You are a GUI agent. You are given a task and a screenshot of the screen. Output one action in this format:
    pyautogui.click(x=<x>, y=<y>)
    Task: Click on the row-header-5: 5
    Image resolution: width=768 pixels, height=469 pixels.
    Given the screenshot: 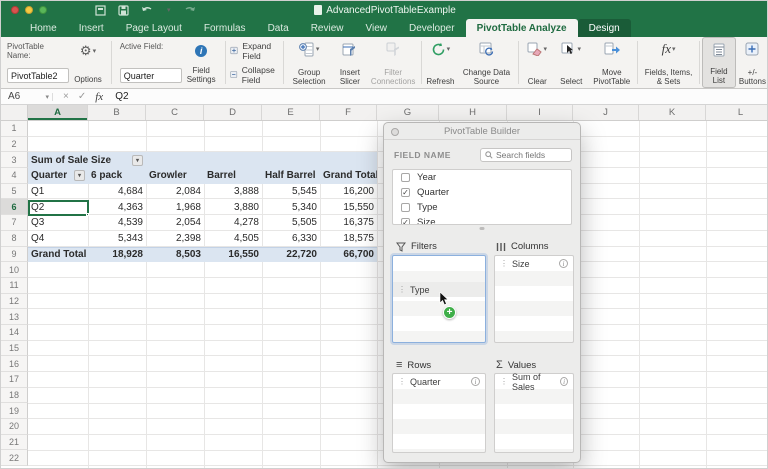 What is the action you would take?
    pyautogui.click(x=14, y=191)
    